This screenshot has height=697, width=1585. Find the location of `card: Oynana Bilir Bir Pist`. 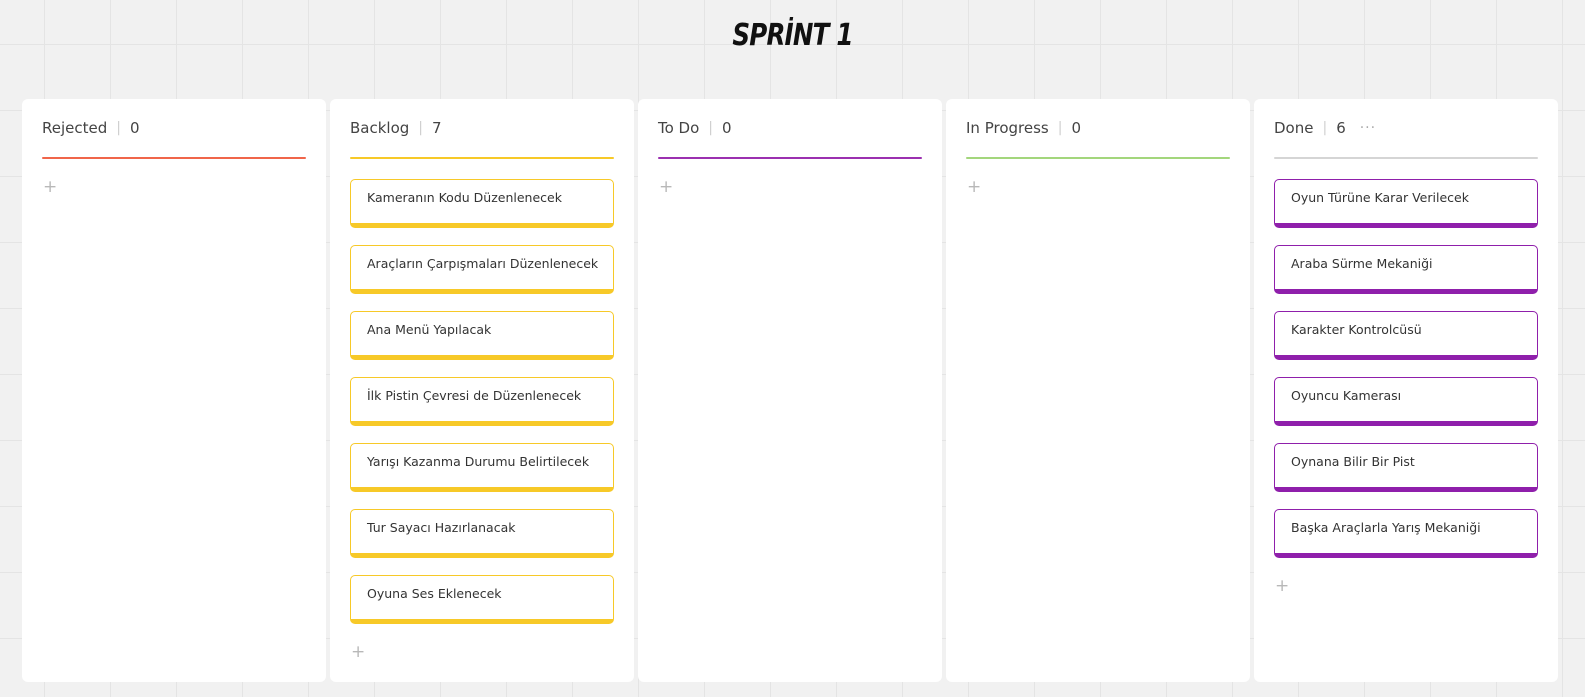

card: Oynana Bilir Bir Pist is located at coordinates (1406, 467).